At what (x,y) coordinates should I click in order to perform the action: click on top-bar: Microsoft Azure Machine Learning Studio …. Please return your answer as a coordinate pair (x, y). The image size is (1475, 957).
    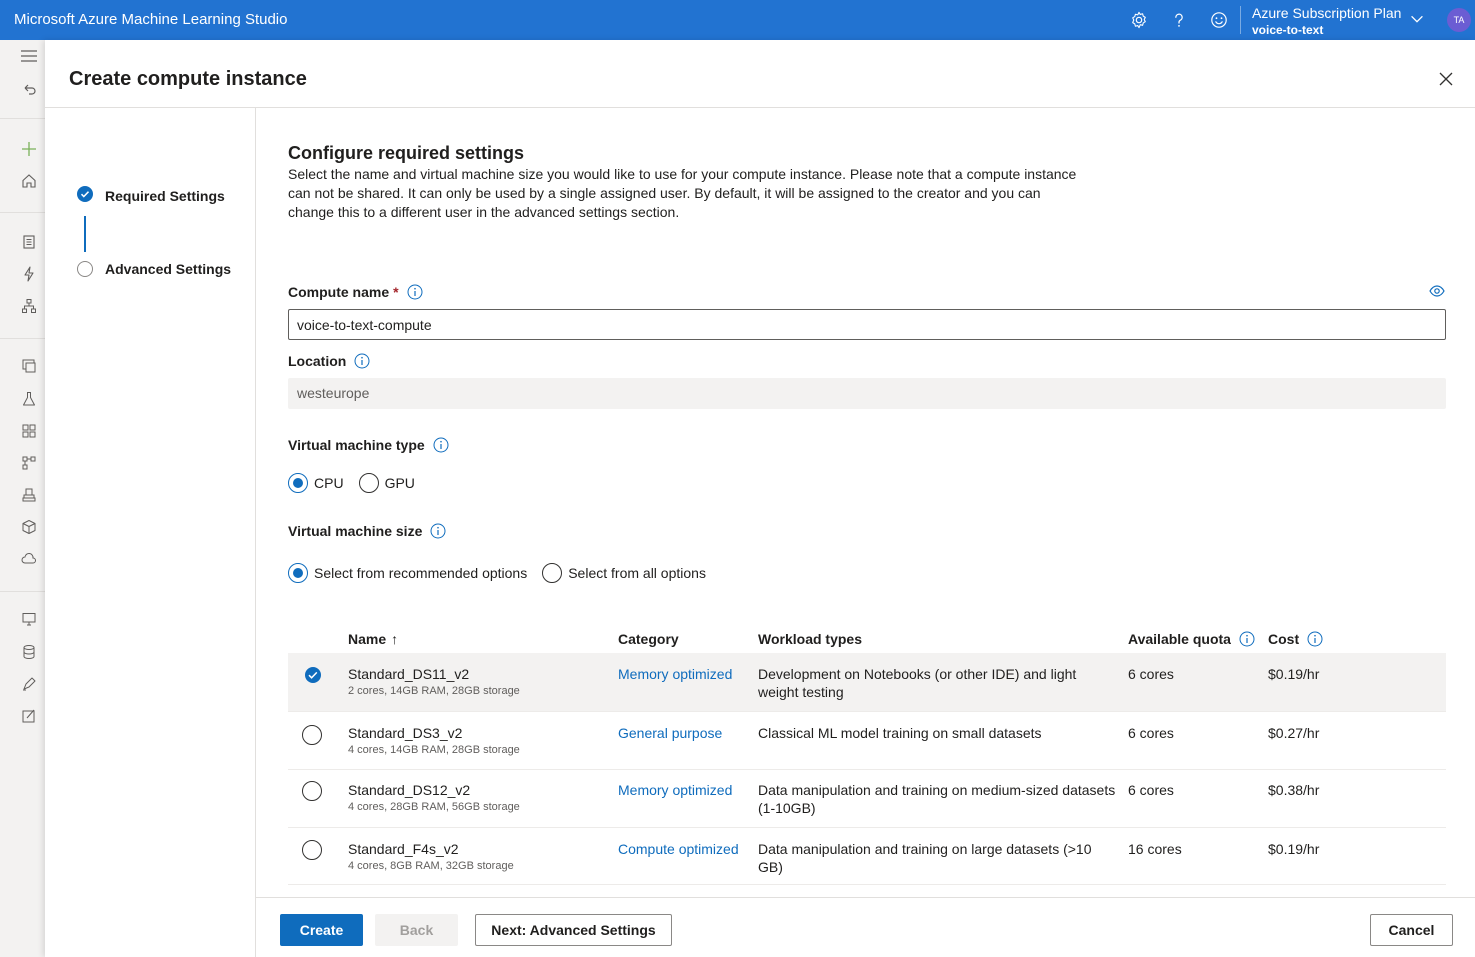
    Looking at the image, I should click on (737, 20).